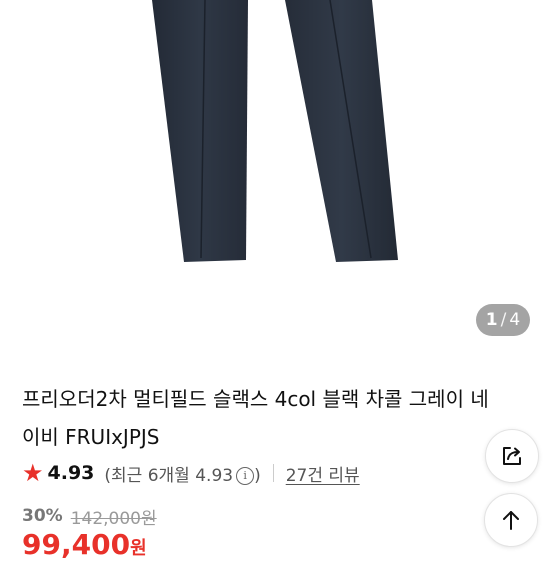 This screenshot has height=566, width=552. I want to click on pager-total: 4, so click(515, 320).